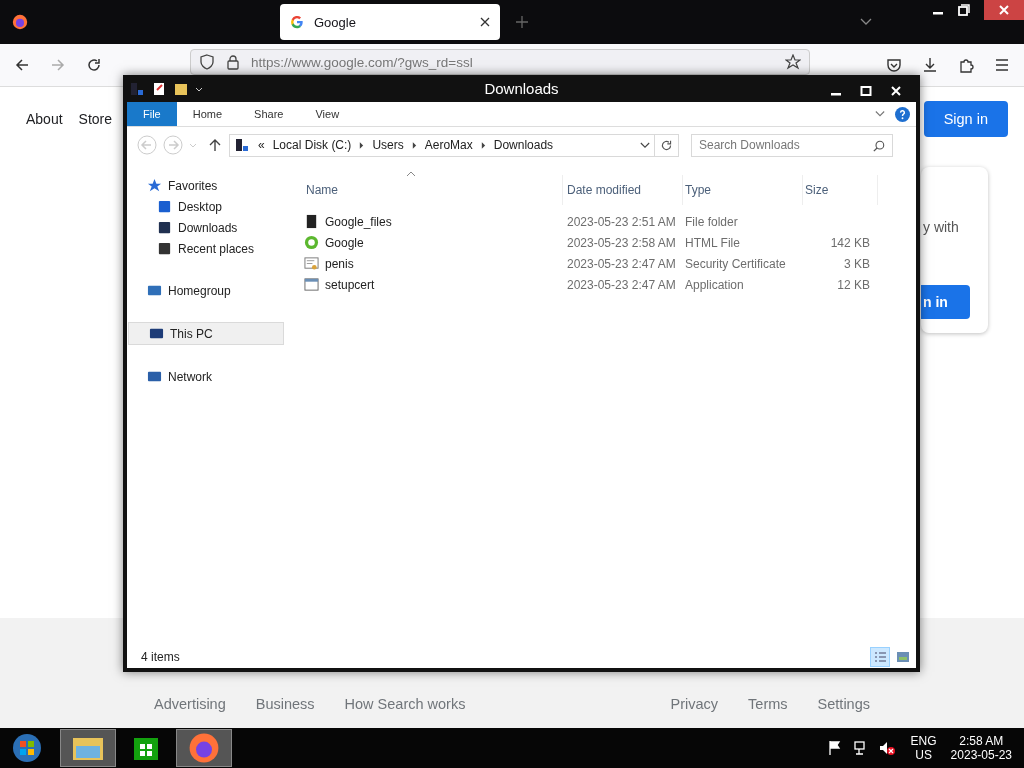 The image size is (1024, 768). Describe the element at coordinates (712, 242) in the screenshot. I see `table-cell-text: HTML File` at that location.